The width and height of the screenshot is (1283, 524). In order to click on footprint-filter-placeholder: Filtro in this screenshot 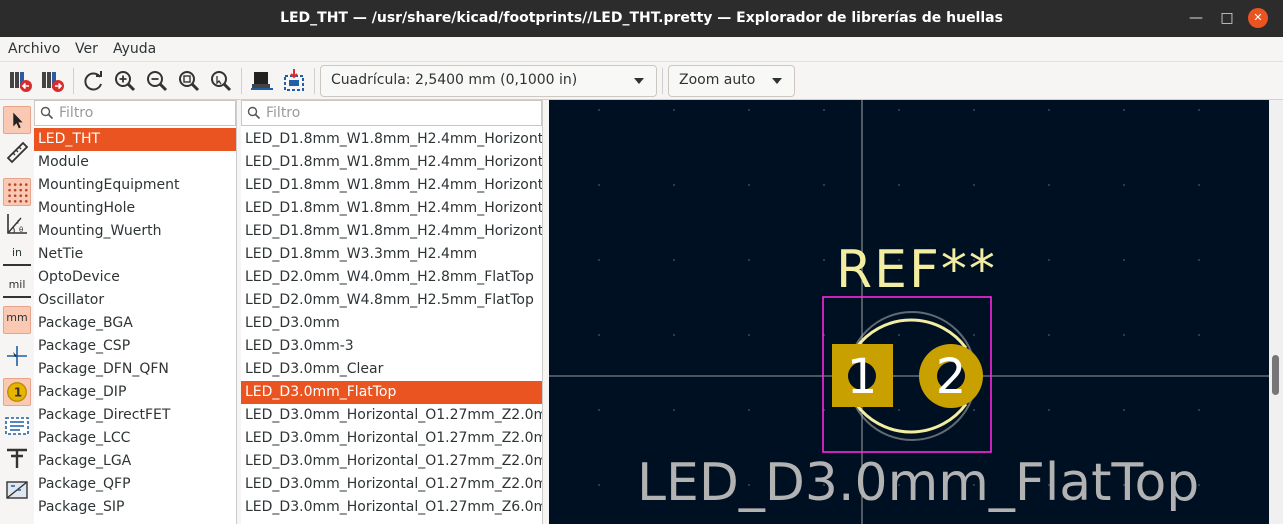, I will do `click(283, 113)`.